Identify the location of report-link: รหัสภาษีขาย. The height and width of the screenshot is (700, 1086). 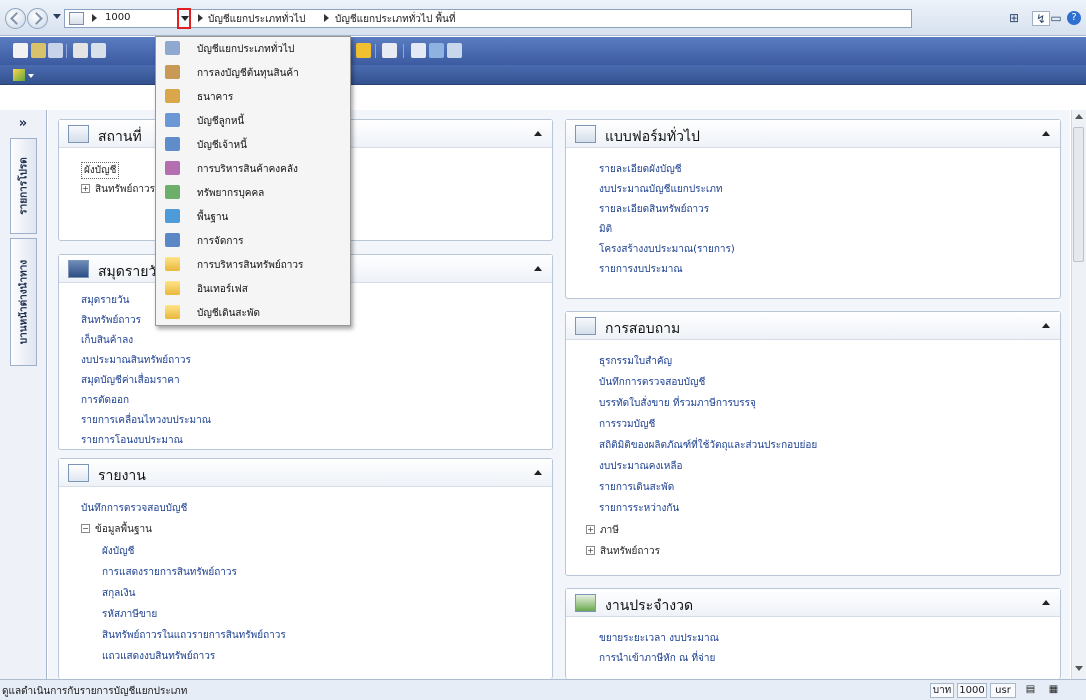
(129, 614).